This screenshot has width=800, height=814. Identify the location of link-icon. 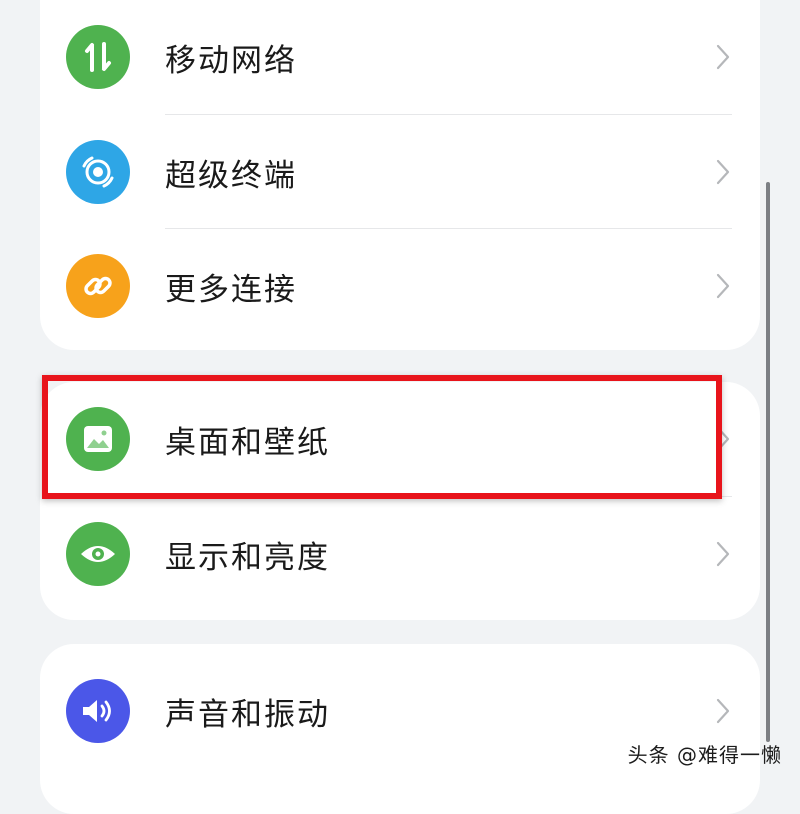
(98, 286).